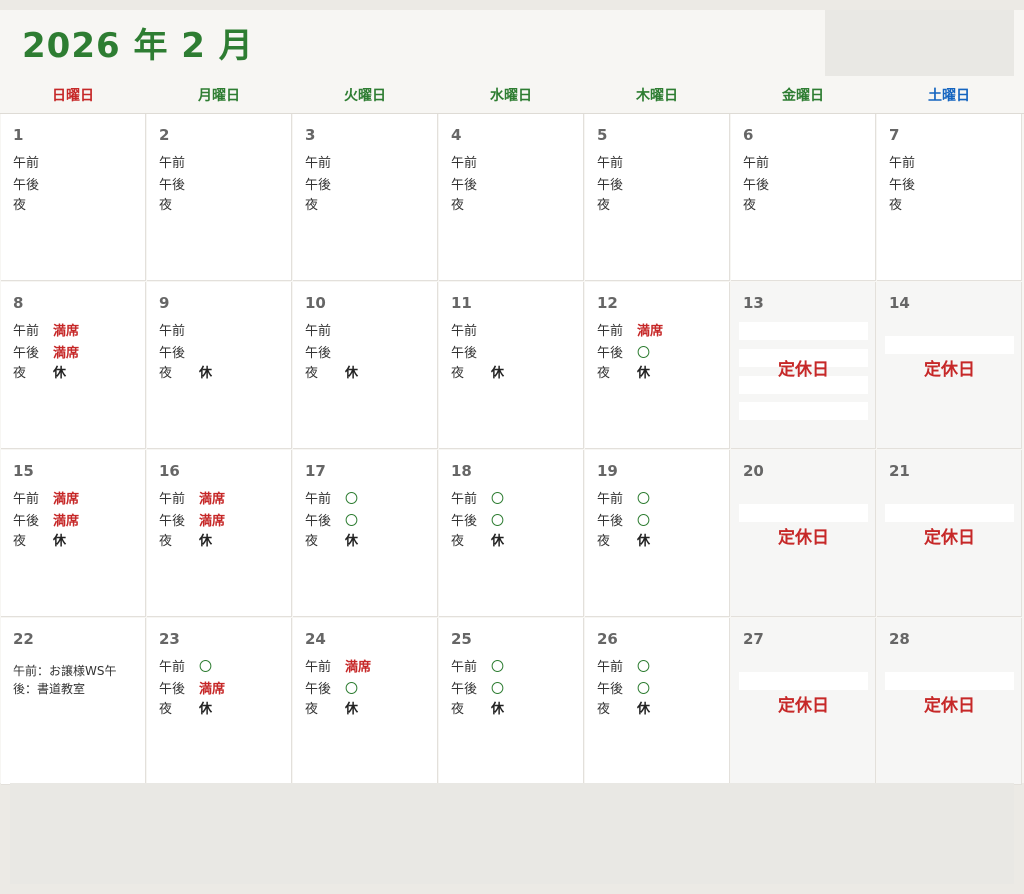 The width and height of the screenshot is (1024, 894). What do you see at coordinates (657, 365) in the screenshot?
I see `calendar-day: 12 午前 満席 午後〇夜休` at bounding box center [657, 365].